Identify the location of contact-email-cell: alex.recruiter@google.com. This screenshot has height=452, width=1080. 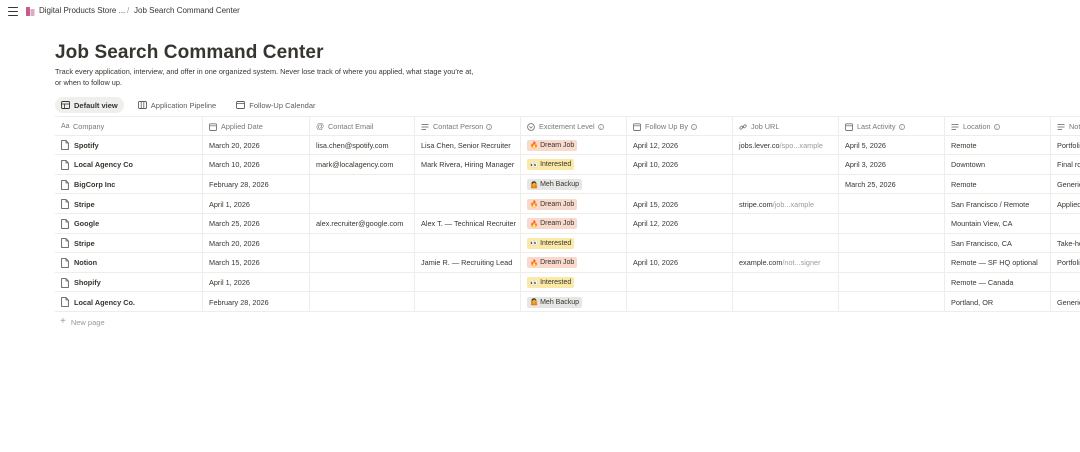
(362, 224).